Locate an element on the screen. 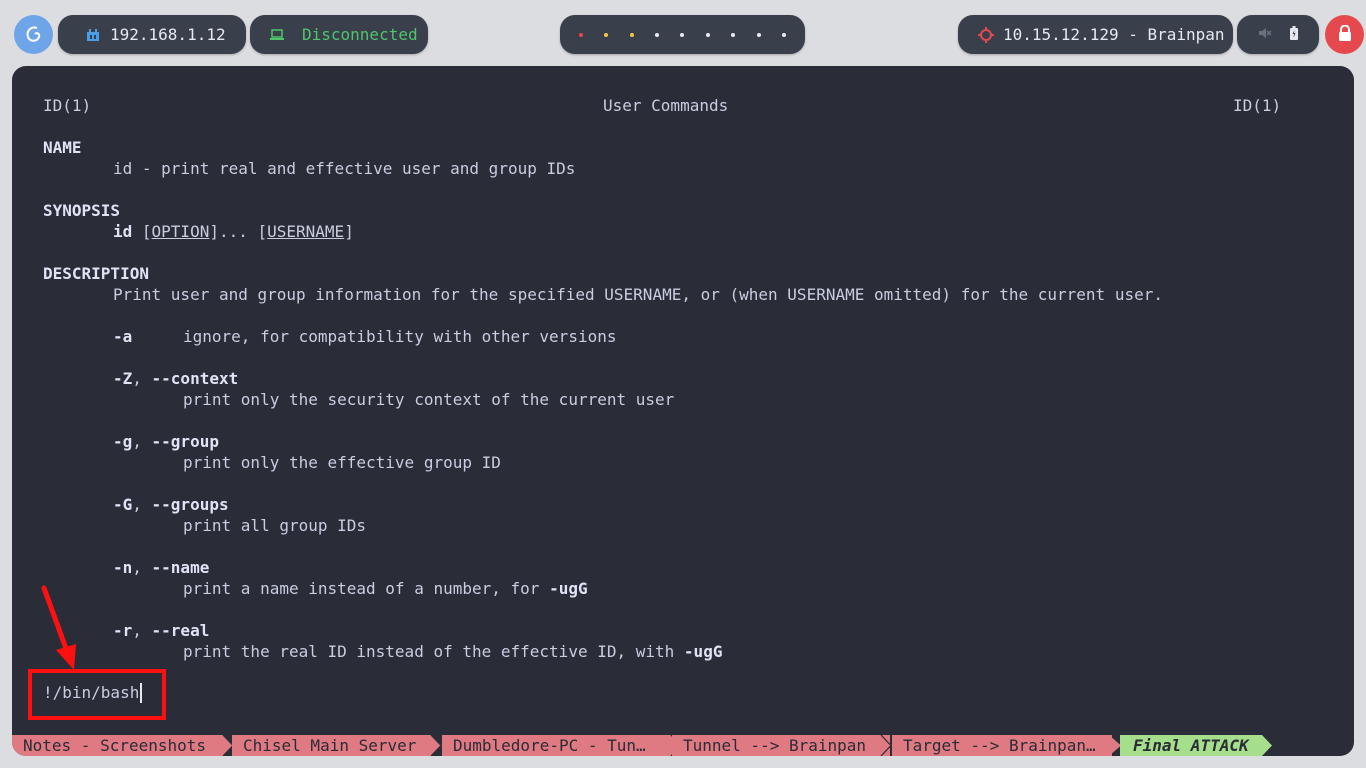 This screenshot has height=768, width=1366. section-synopsis-heading: SYNOPSIS is located at coordinates (82, 210).